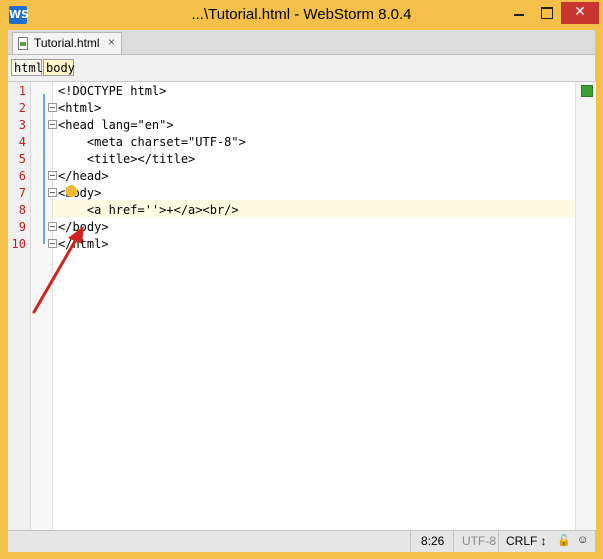  What do you see at coordinates (59, 67) in the screenshot?
I see `breadcrumb-body: body` at bounding box center [59, 67].